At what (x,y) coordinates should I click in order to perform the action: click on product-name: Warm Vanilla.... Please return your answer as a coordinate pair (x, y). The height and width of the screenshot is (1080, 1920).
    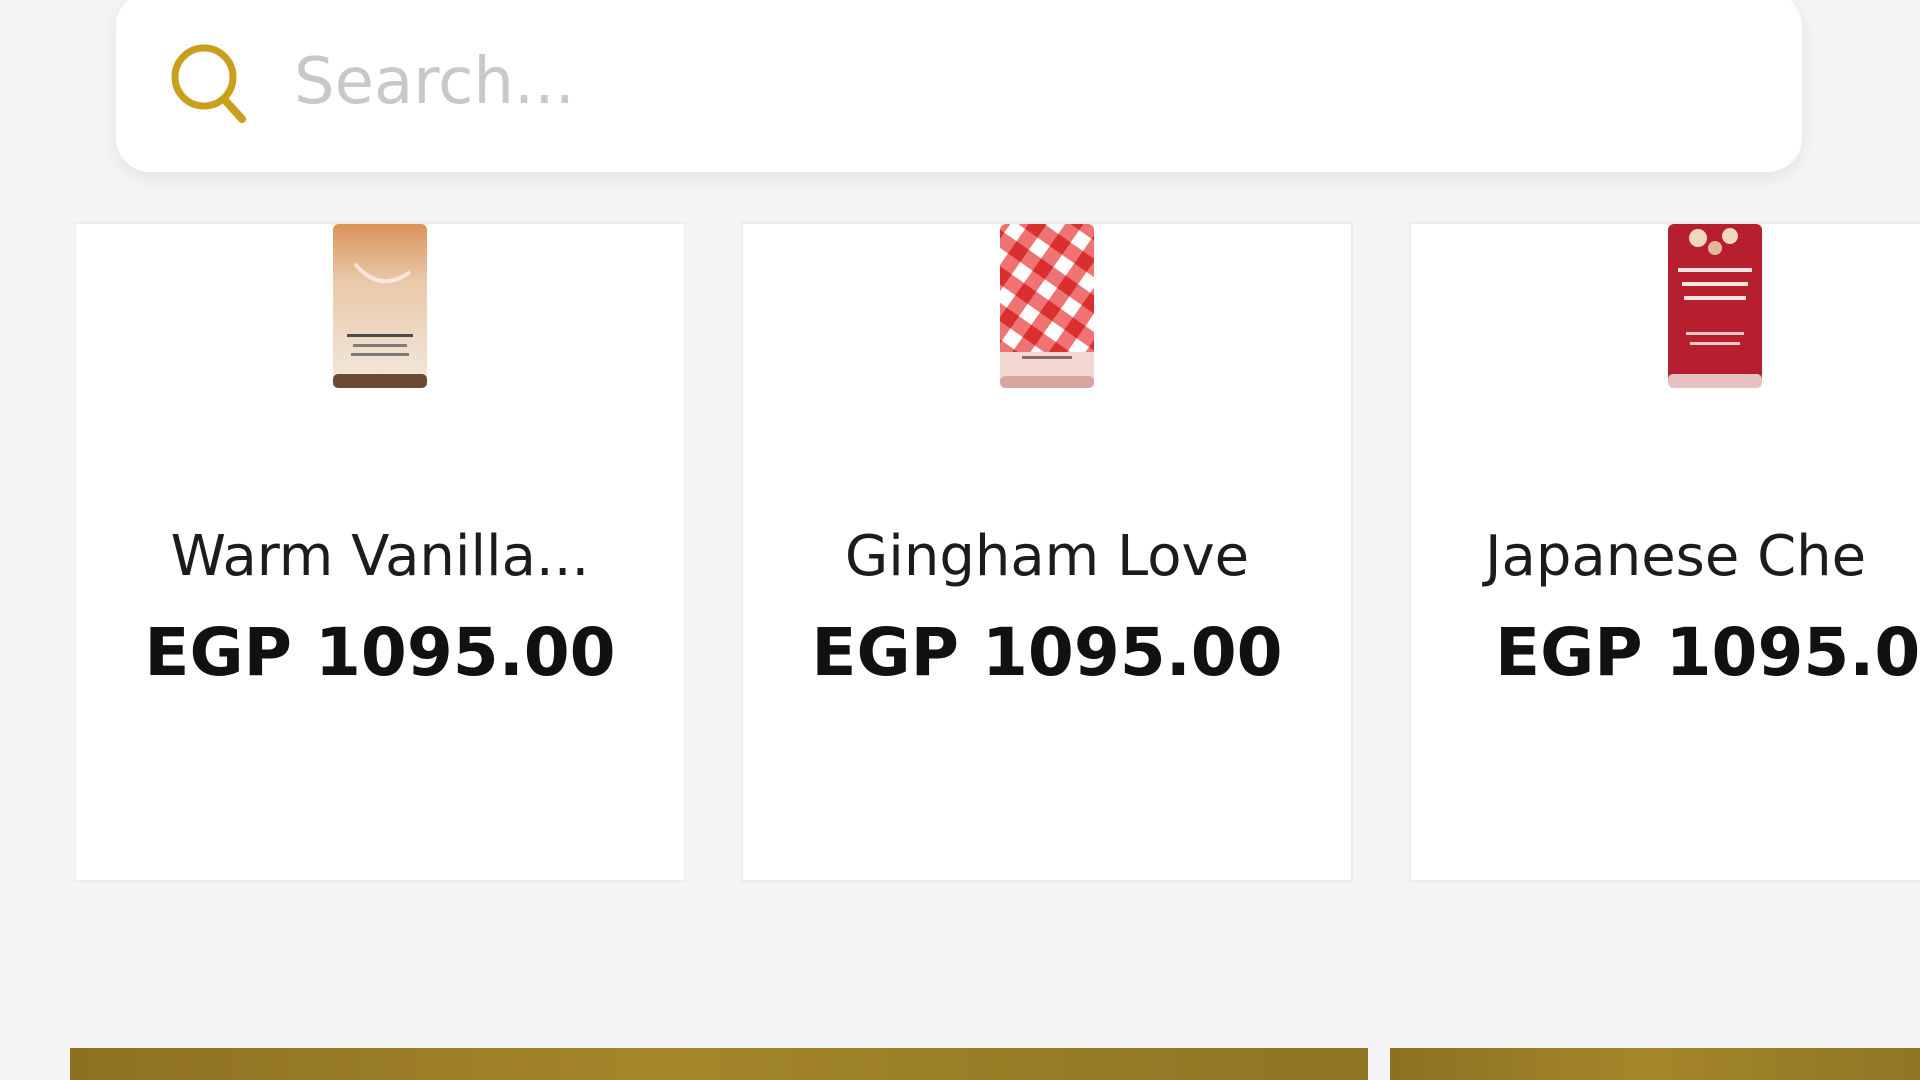
    Looking at the image, I should click on (380, 556).